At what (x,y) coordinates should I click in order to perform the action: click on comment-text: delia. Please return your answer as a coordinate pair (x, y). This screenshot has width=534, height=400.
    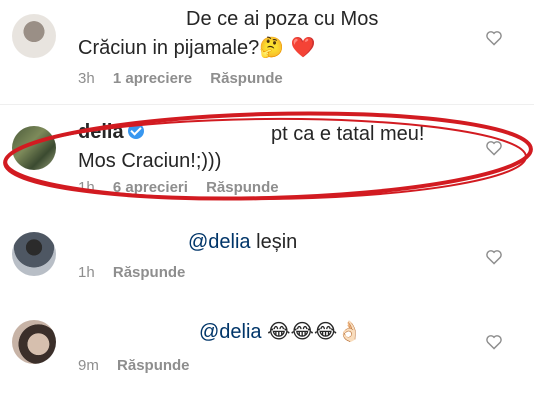
    Looking at the image, I should click on (111, 132).